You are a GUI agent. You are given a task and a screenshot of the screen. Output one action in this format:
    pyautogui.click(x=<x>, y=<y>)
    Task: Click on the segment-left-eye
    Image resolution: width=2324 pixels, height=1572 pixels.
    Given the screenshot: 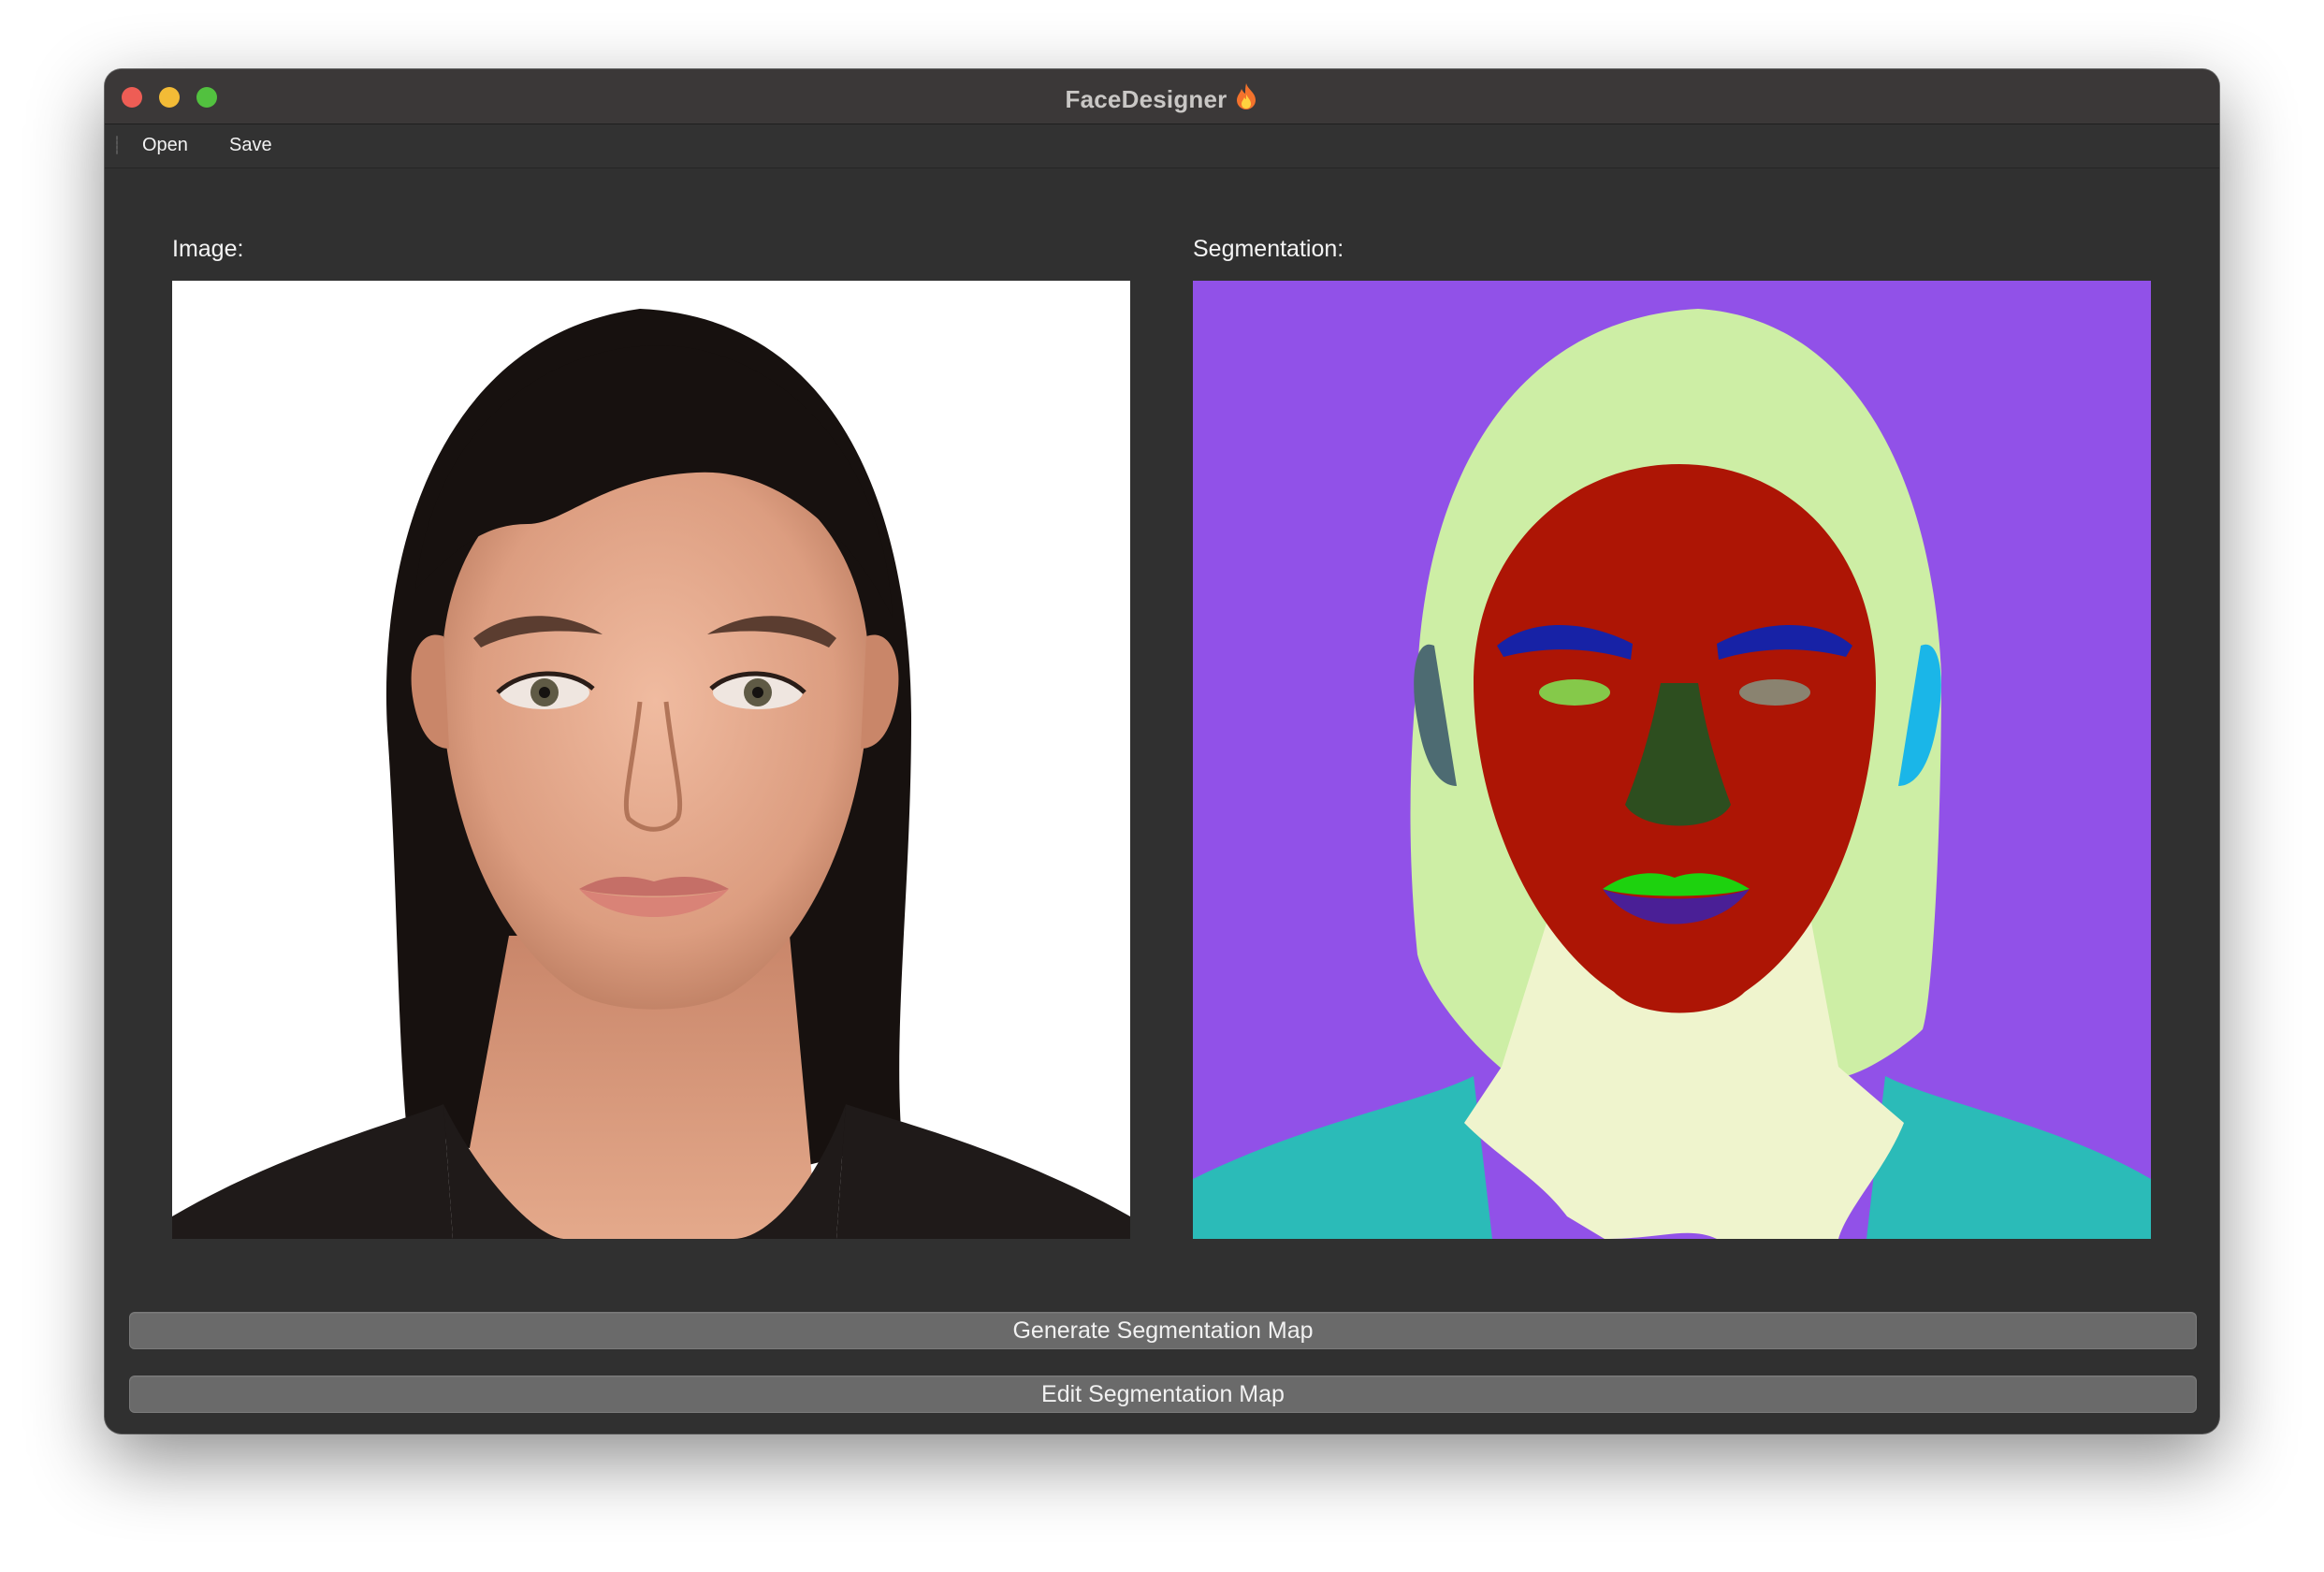 What is the action you would take?
    pyautogui.click(x=1575, y=692)
    